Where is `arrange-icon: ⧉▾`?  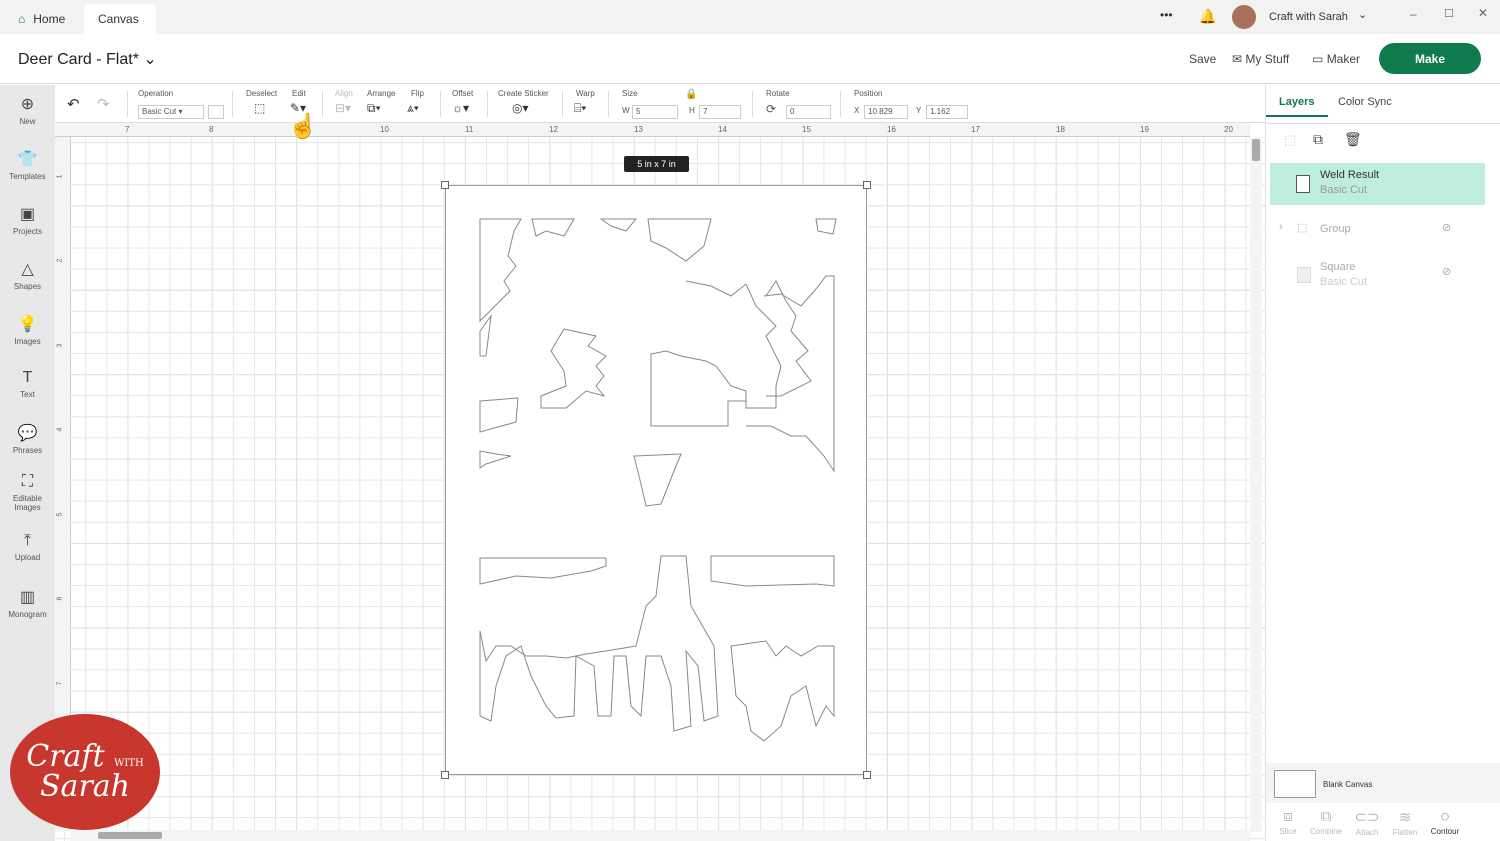 arrange-icon: ⧉▾ is located at coordinates (374, 108).